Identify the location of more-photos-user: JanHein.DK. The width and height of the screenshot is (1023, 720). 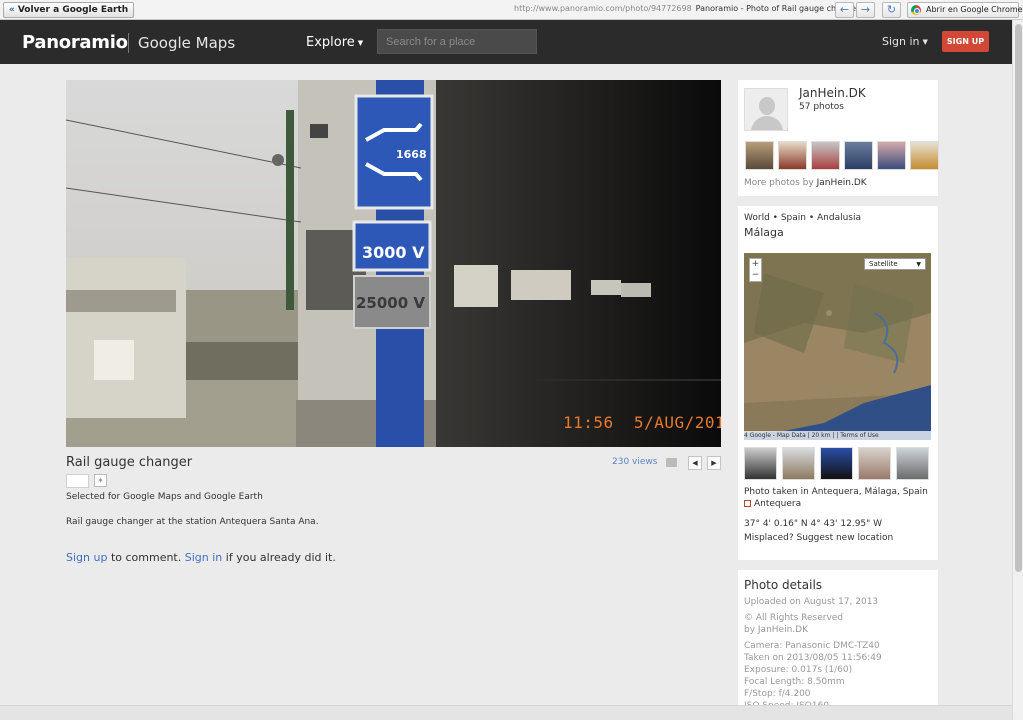
(841, 183).